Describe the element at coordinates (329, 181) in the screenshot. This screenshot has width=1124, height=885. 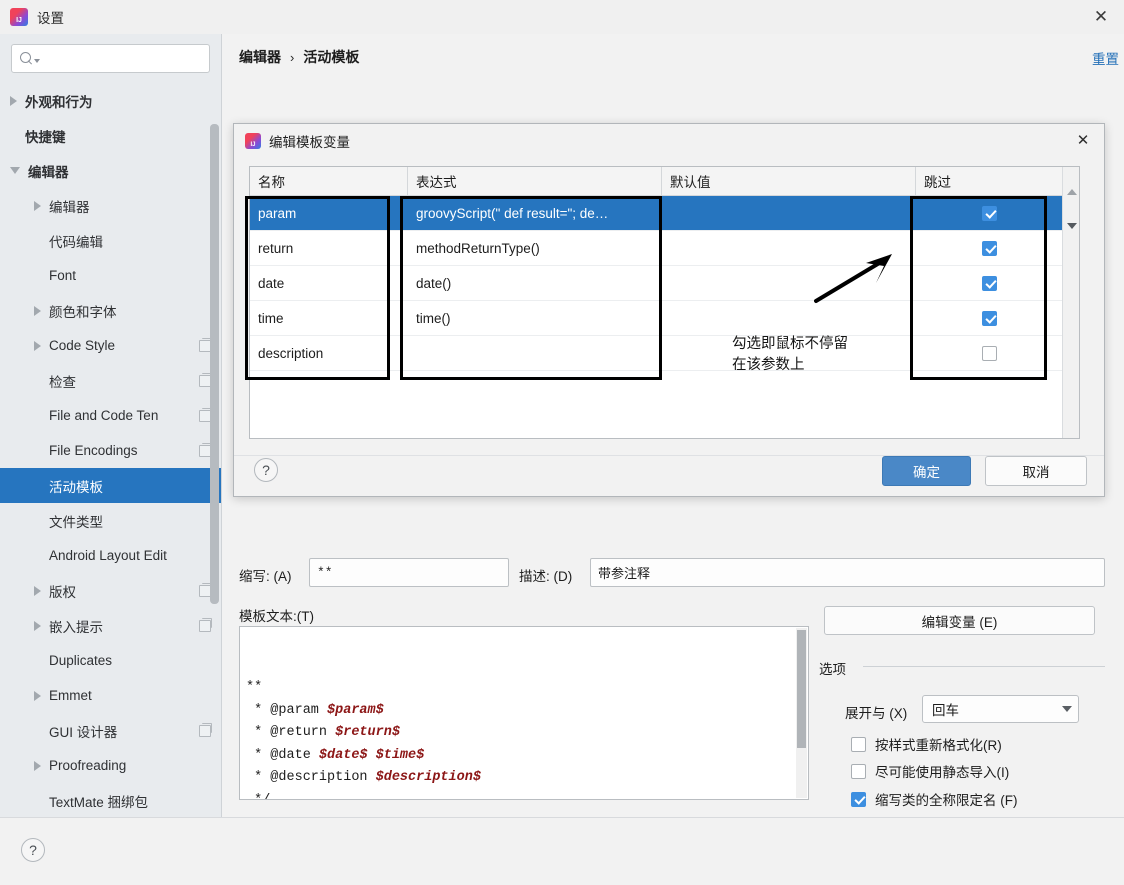
I see `column-header-0: 名称` at that location.